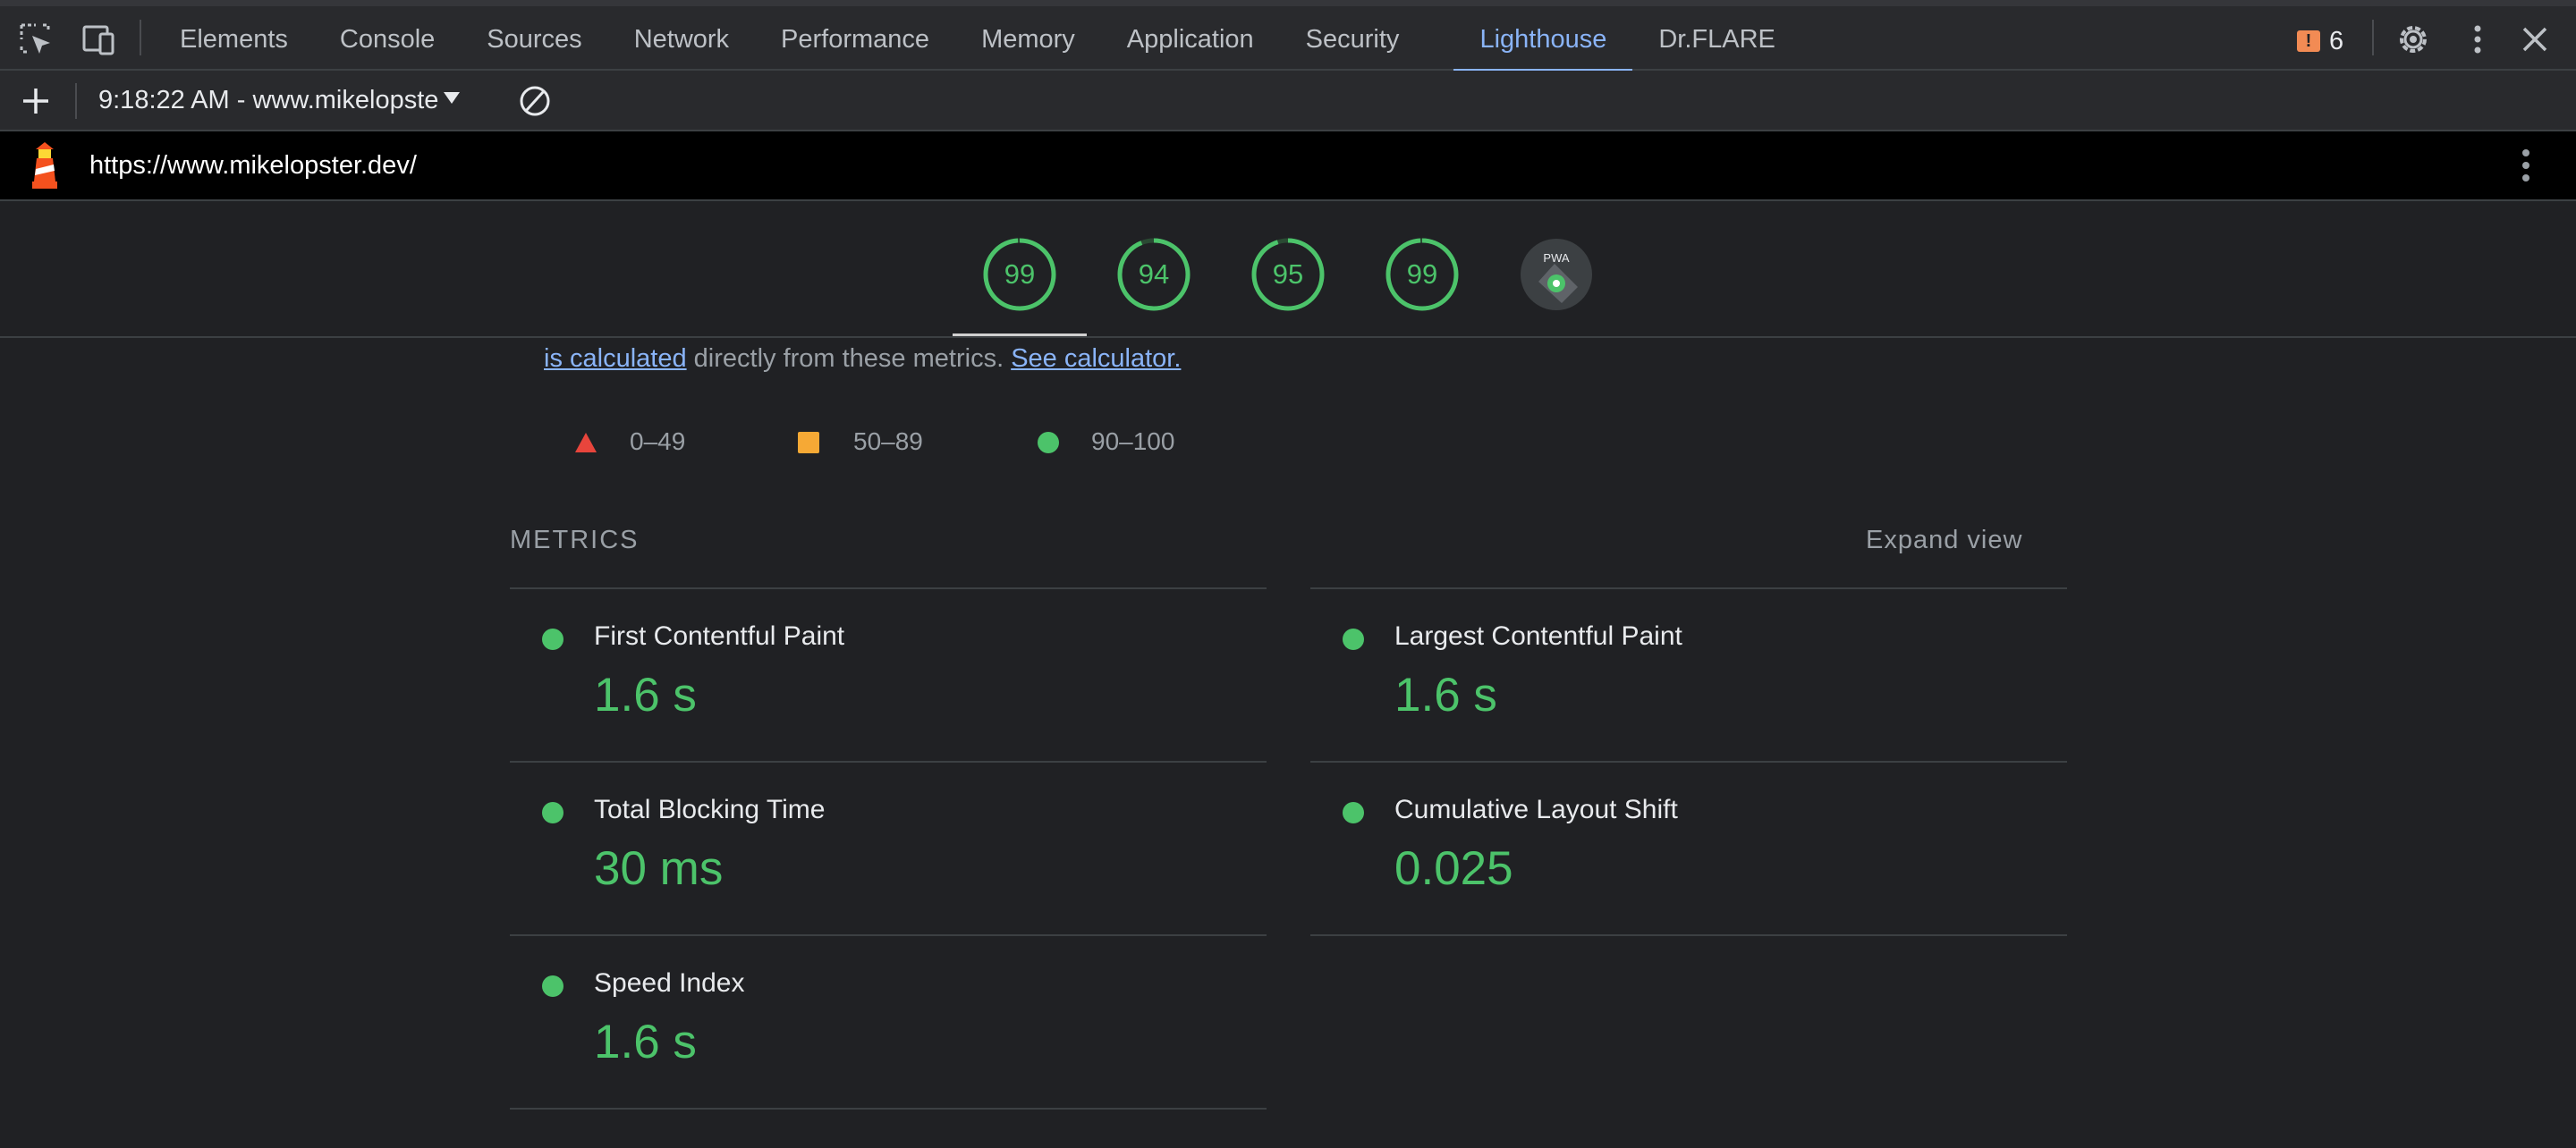 This screenshot has width=2576, height=1148. I want to click on gauge-pwa: PWA, so click(1556, 274).